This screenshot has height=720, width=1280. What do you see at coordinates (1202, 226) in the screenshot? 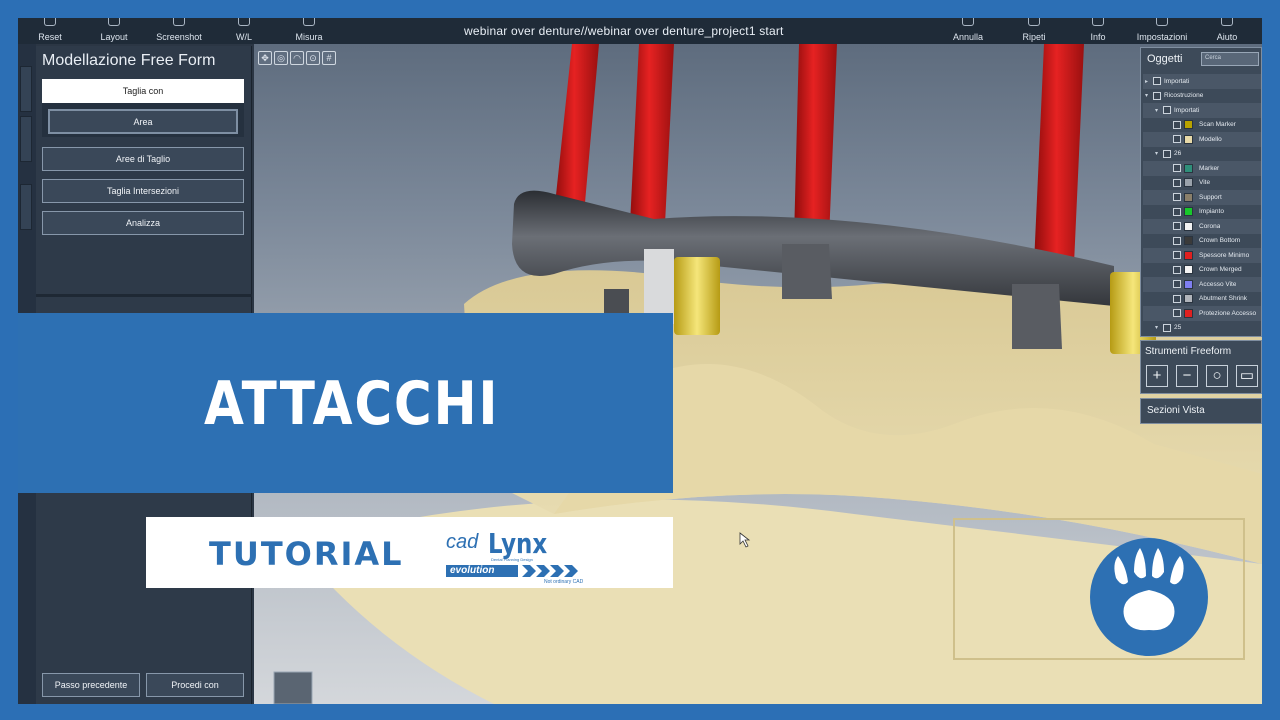
I see `tree-item: Corona` at bounding box center [1202, 226].